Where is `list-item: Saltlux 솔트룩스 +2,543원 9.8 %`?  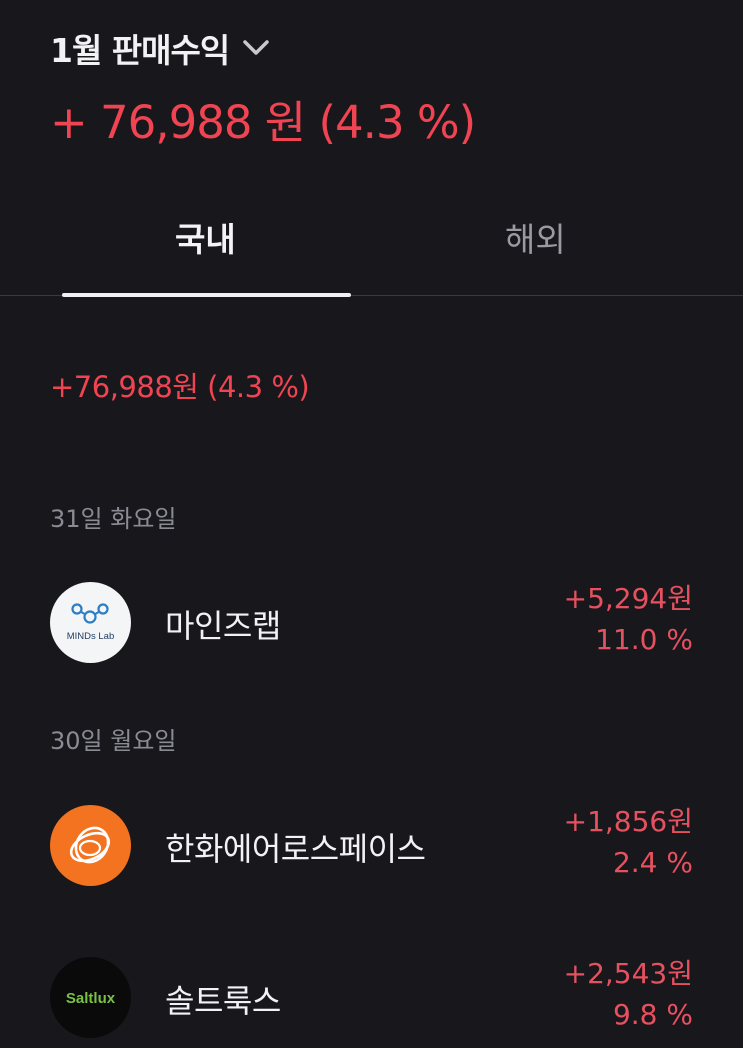 list-item: Saltlux 솔트룩스 +2,543원 9.8 % is located at coordinates (371, 997).